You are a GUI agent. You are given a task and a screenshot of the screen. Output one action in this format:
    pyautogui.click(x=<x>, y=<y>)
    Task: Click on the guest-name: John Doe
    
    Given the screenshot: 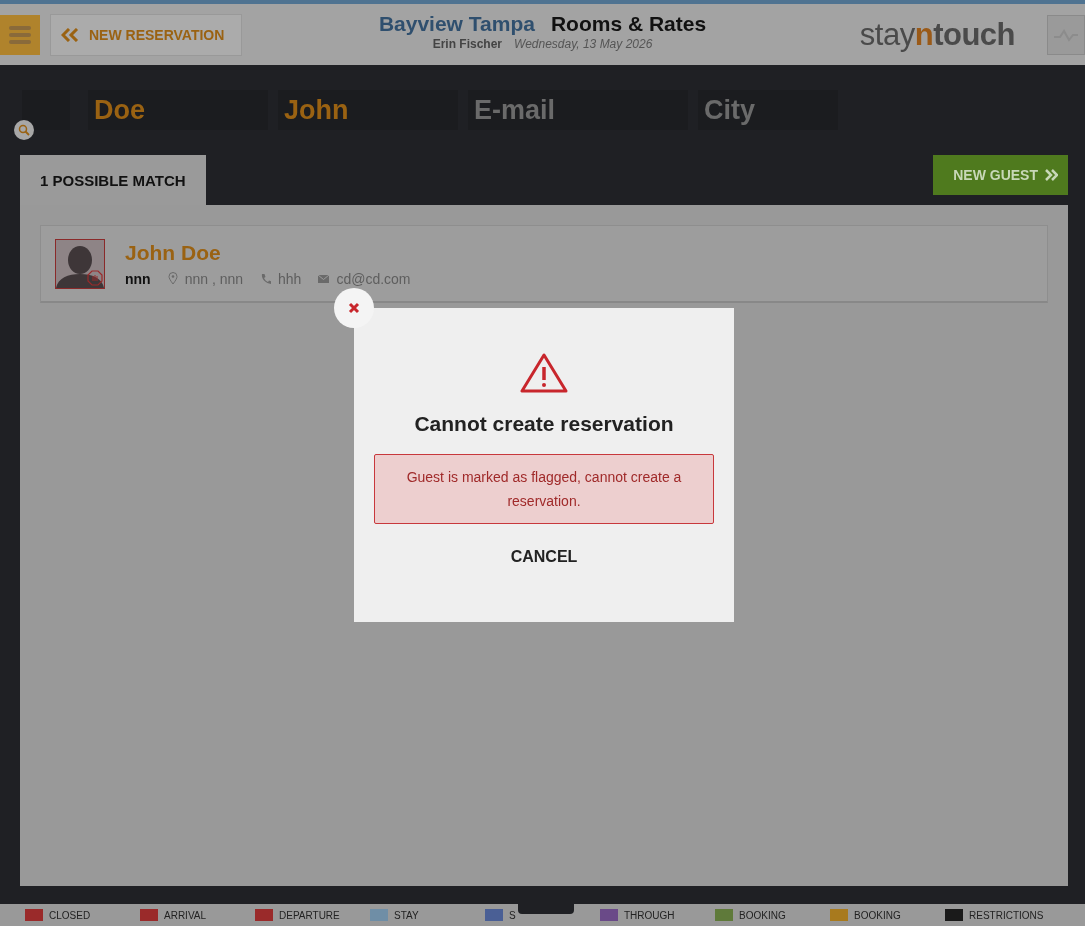 What is the action you would take?
    pyautogui.click(x=273, y=252)
    